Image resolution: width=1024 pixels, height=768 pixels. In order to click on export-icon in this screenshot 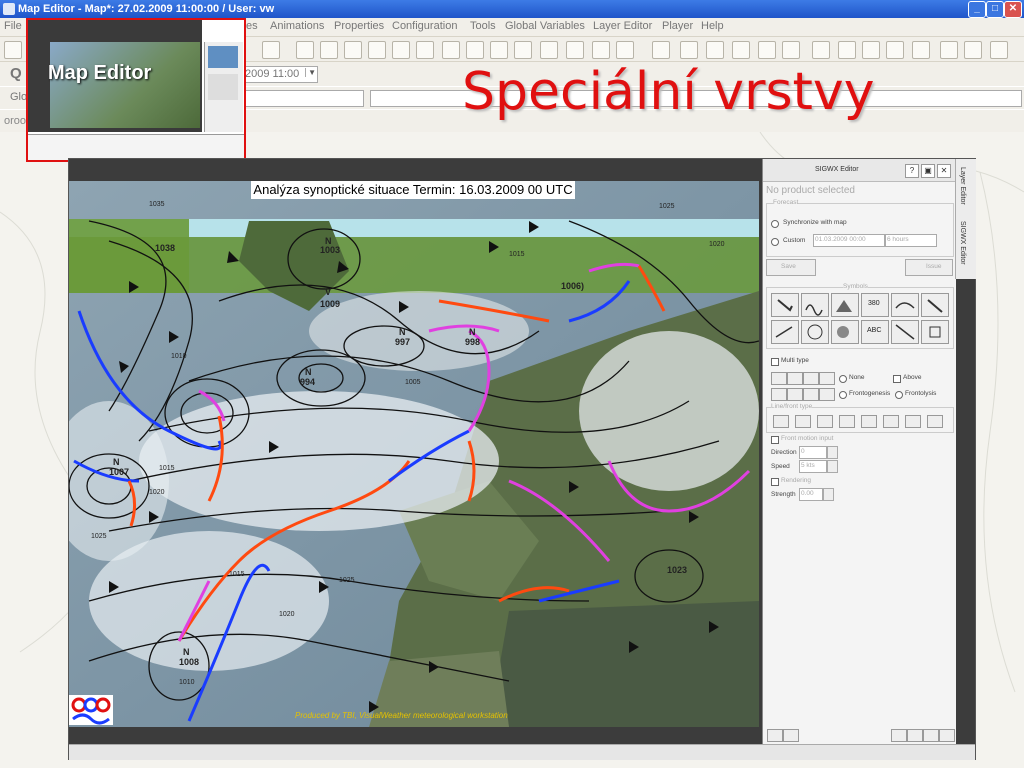, I will do `click(931, 735)`.